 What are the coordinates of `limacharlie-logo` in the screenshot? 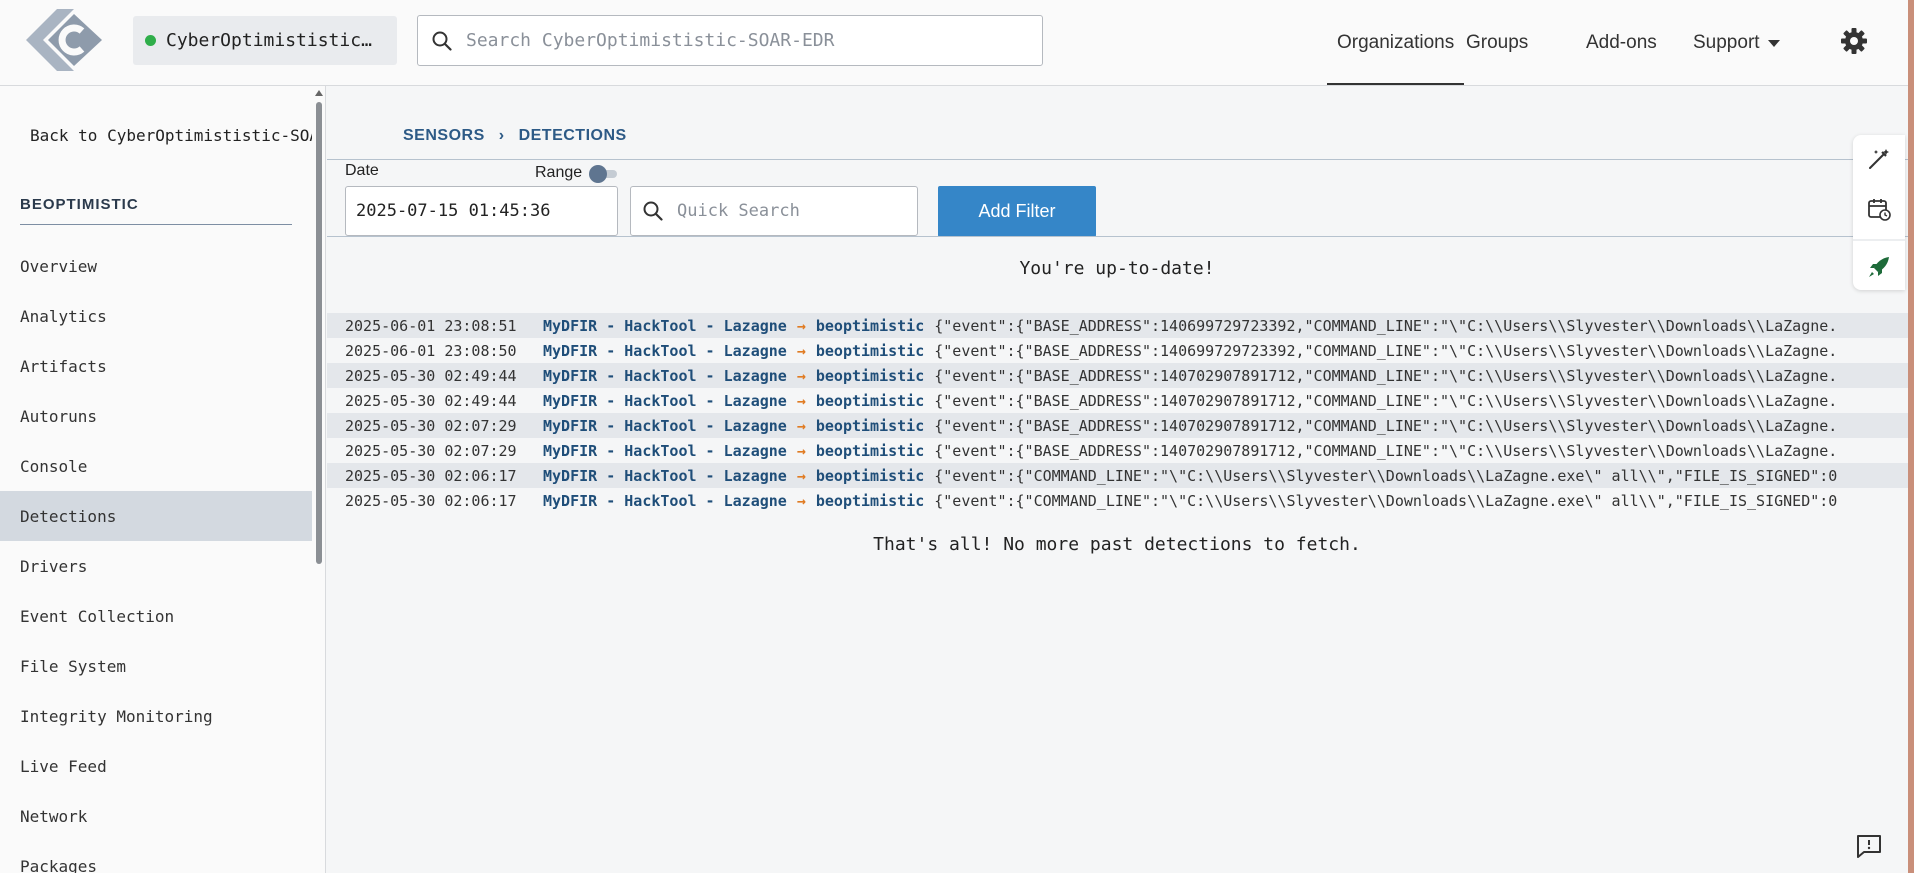 It's located at (64, 40).